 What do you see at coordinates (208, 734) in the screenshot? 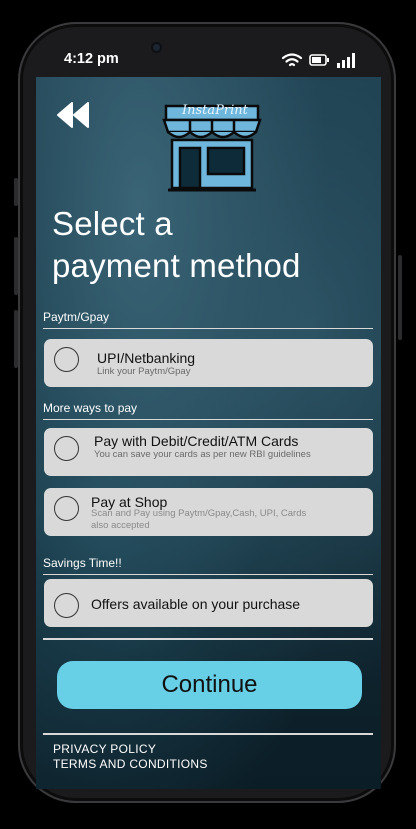
I see `divider-bottom` at bounding box center [208, 734].